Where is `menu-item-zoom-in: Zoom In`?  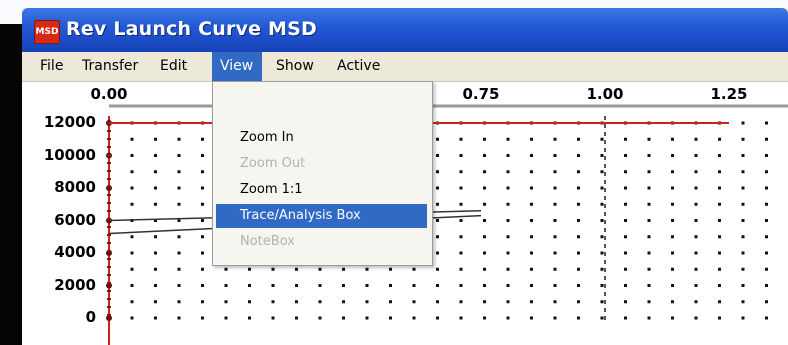 menu-item-zoom-in: Zoom In is located at coordinates (321, 138).